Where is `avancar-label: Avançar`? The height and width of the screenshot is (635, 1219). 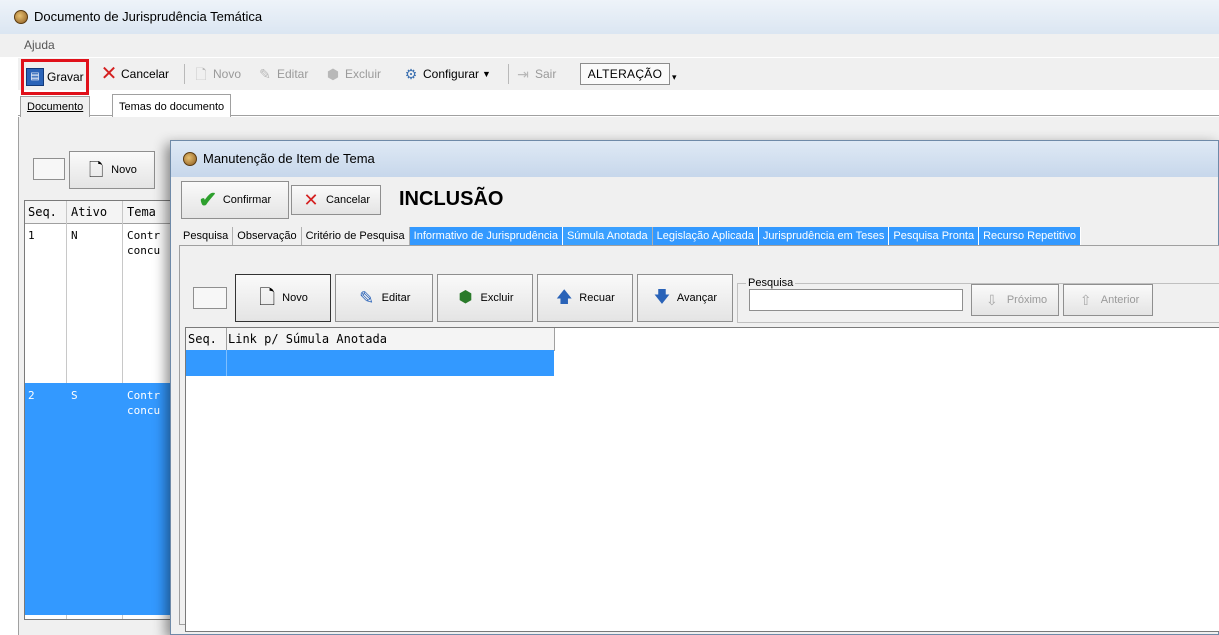
avancar-label: Avançar is located at coordinates (697, 298).